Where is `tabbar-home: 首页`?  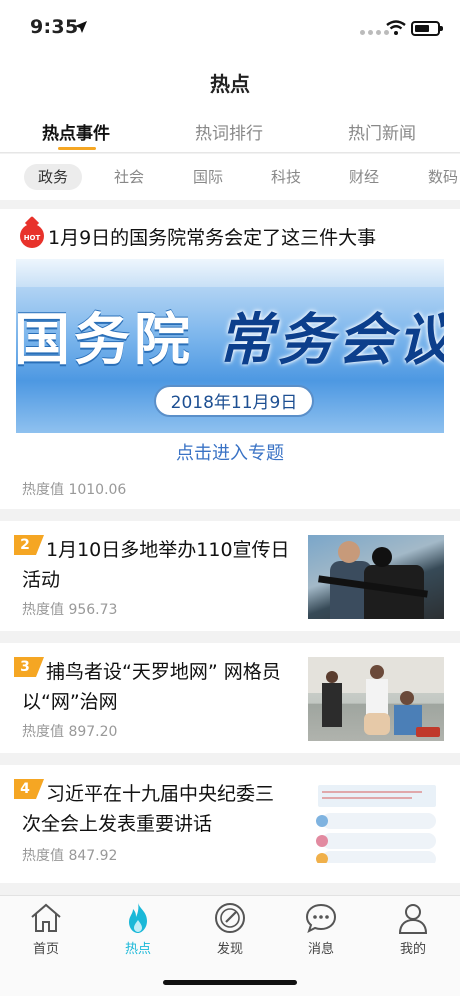 tabbar-home: 首页 is located at coordinates (46, 929).